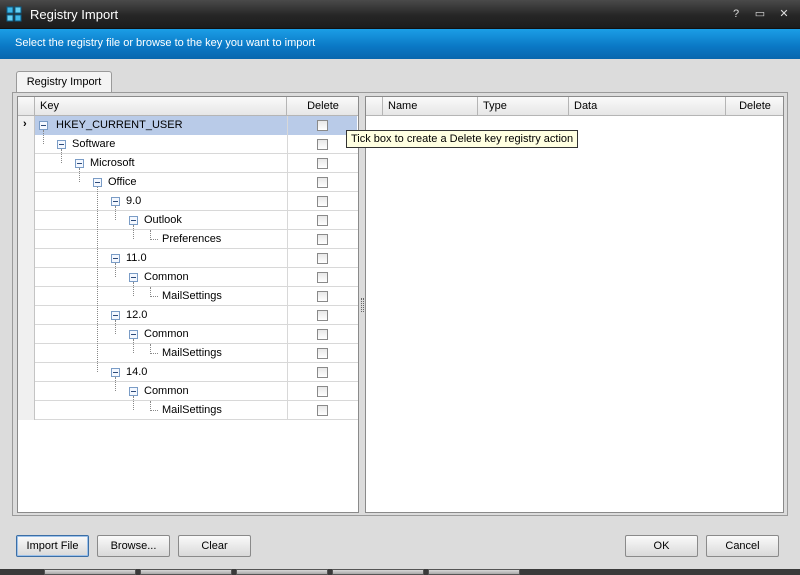 This screenshot has width=800, height=575. Describe the element at coordinates (161, 201) in the screenshot. I see `key-cell: 9.0` at that location.